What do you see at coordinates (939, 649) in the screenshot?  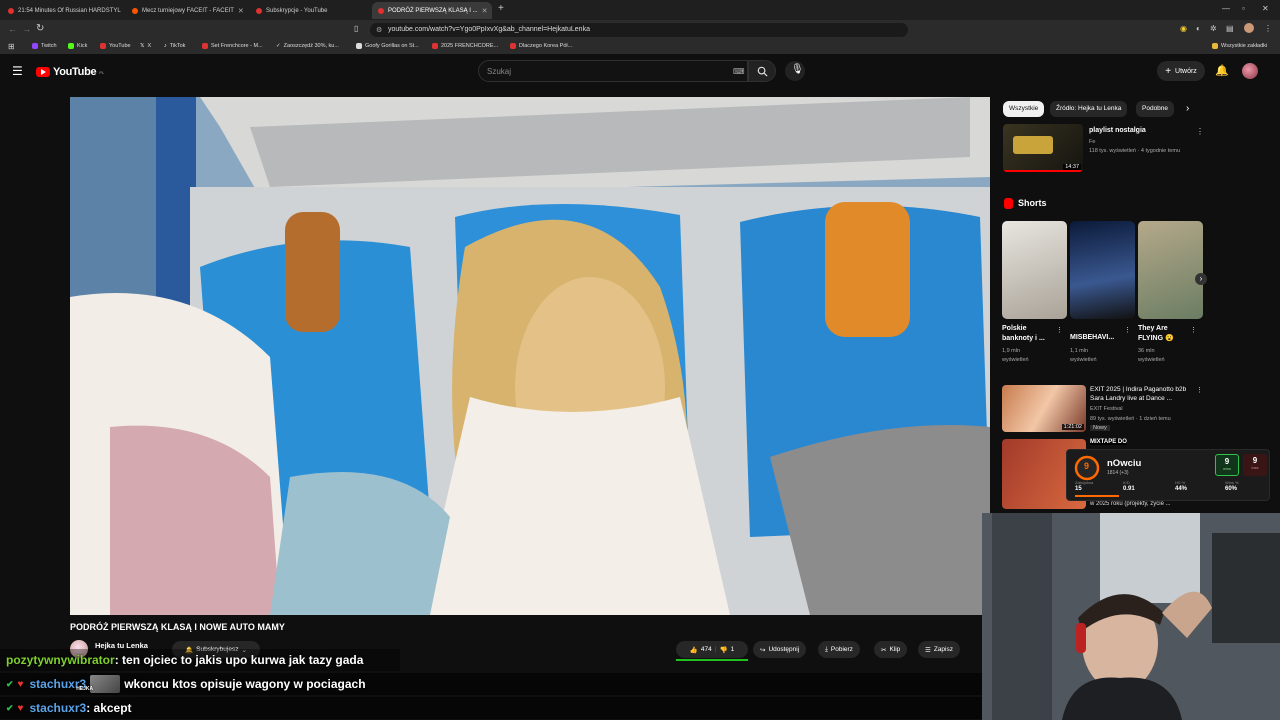 I see `save-button: ☰ Zapisz` at bounding box center [939, 649].